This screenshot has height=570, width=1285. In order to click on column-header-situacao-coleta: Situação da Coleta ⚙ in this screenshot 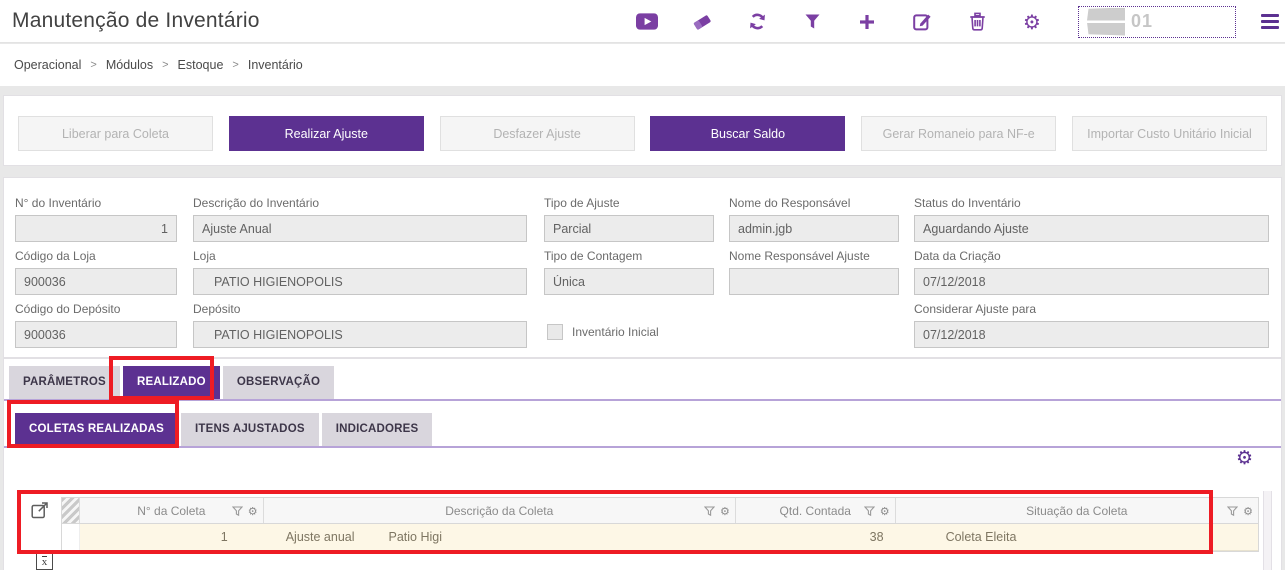, I will do `click(1077, 510)`.